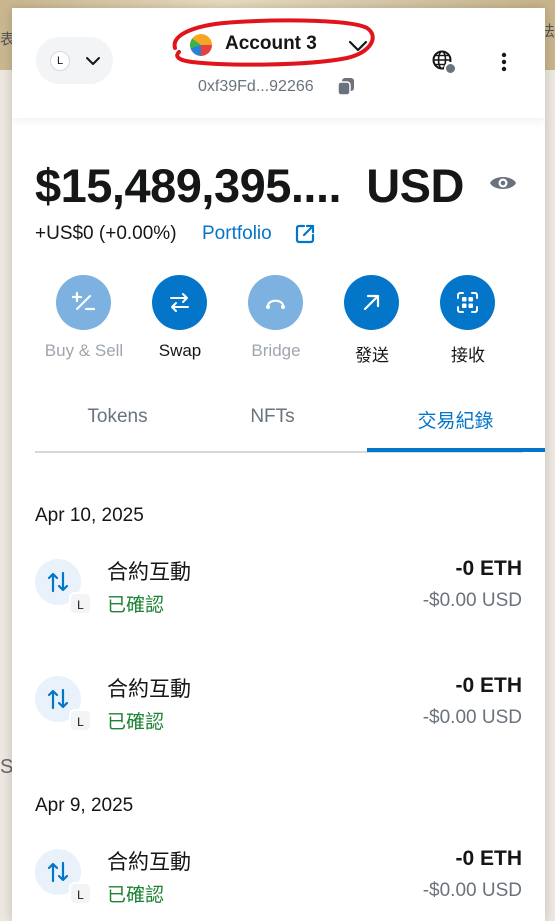 The image size is (555, 921). I want to click on active-tab-indicator, so click(456, 450).